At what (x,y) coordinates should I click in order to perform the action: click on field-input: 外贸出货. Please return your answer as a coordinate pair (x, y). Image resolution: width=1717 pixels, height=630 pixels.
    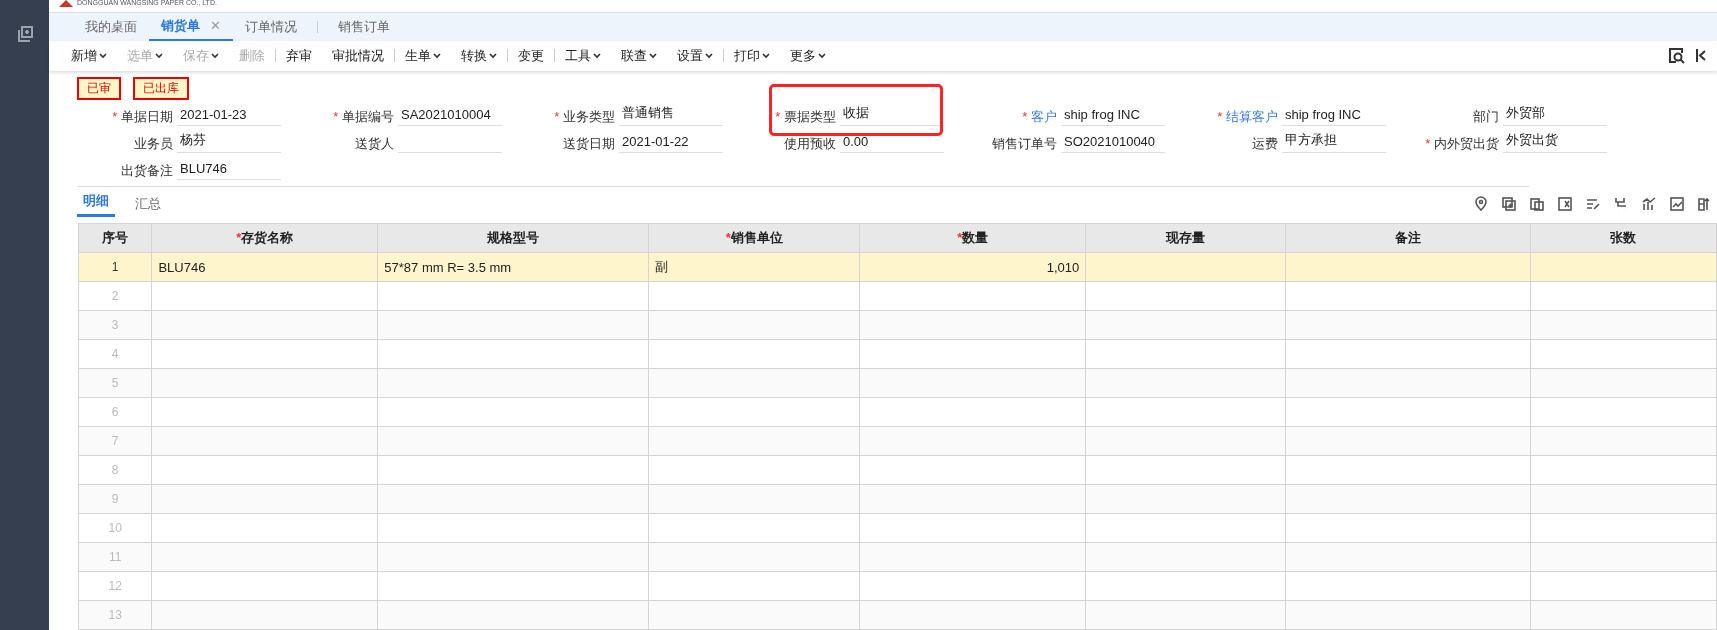
    Looking at the image, I should click on (1555, 142).